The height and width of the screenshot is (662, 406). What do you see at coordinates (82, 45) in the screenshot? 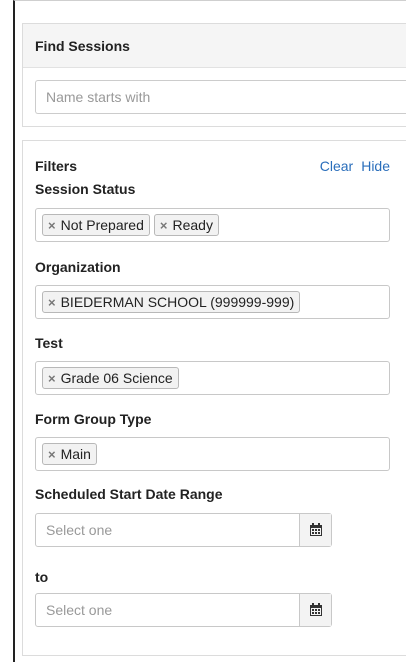
I see `find-sessions-title: Find Sessions` at bounding box center [82, 45].